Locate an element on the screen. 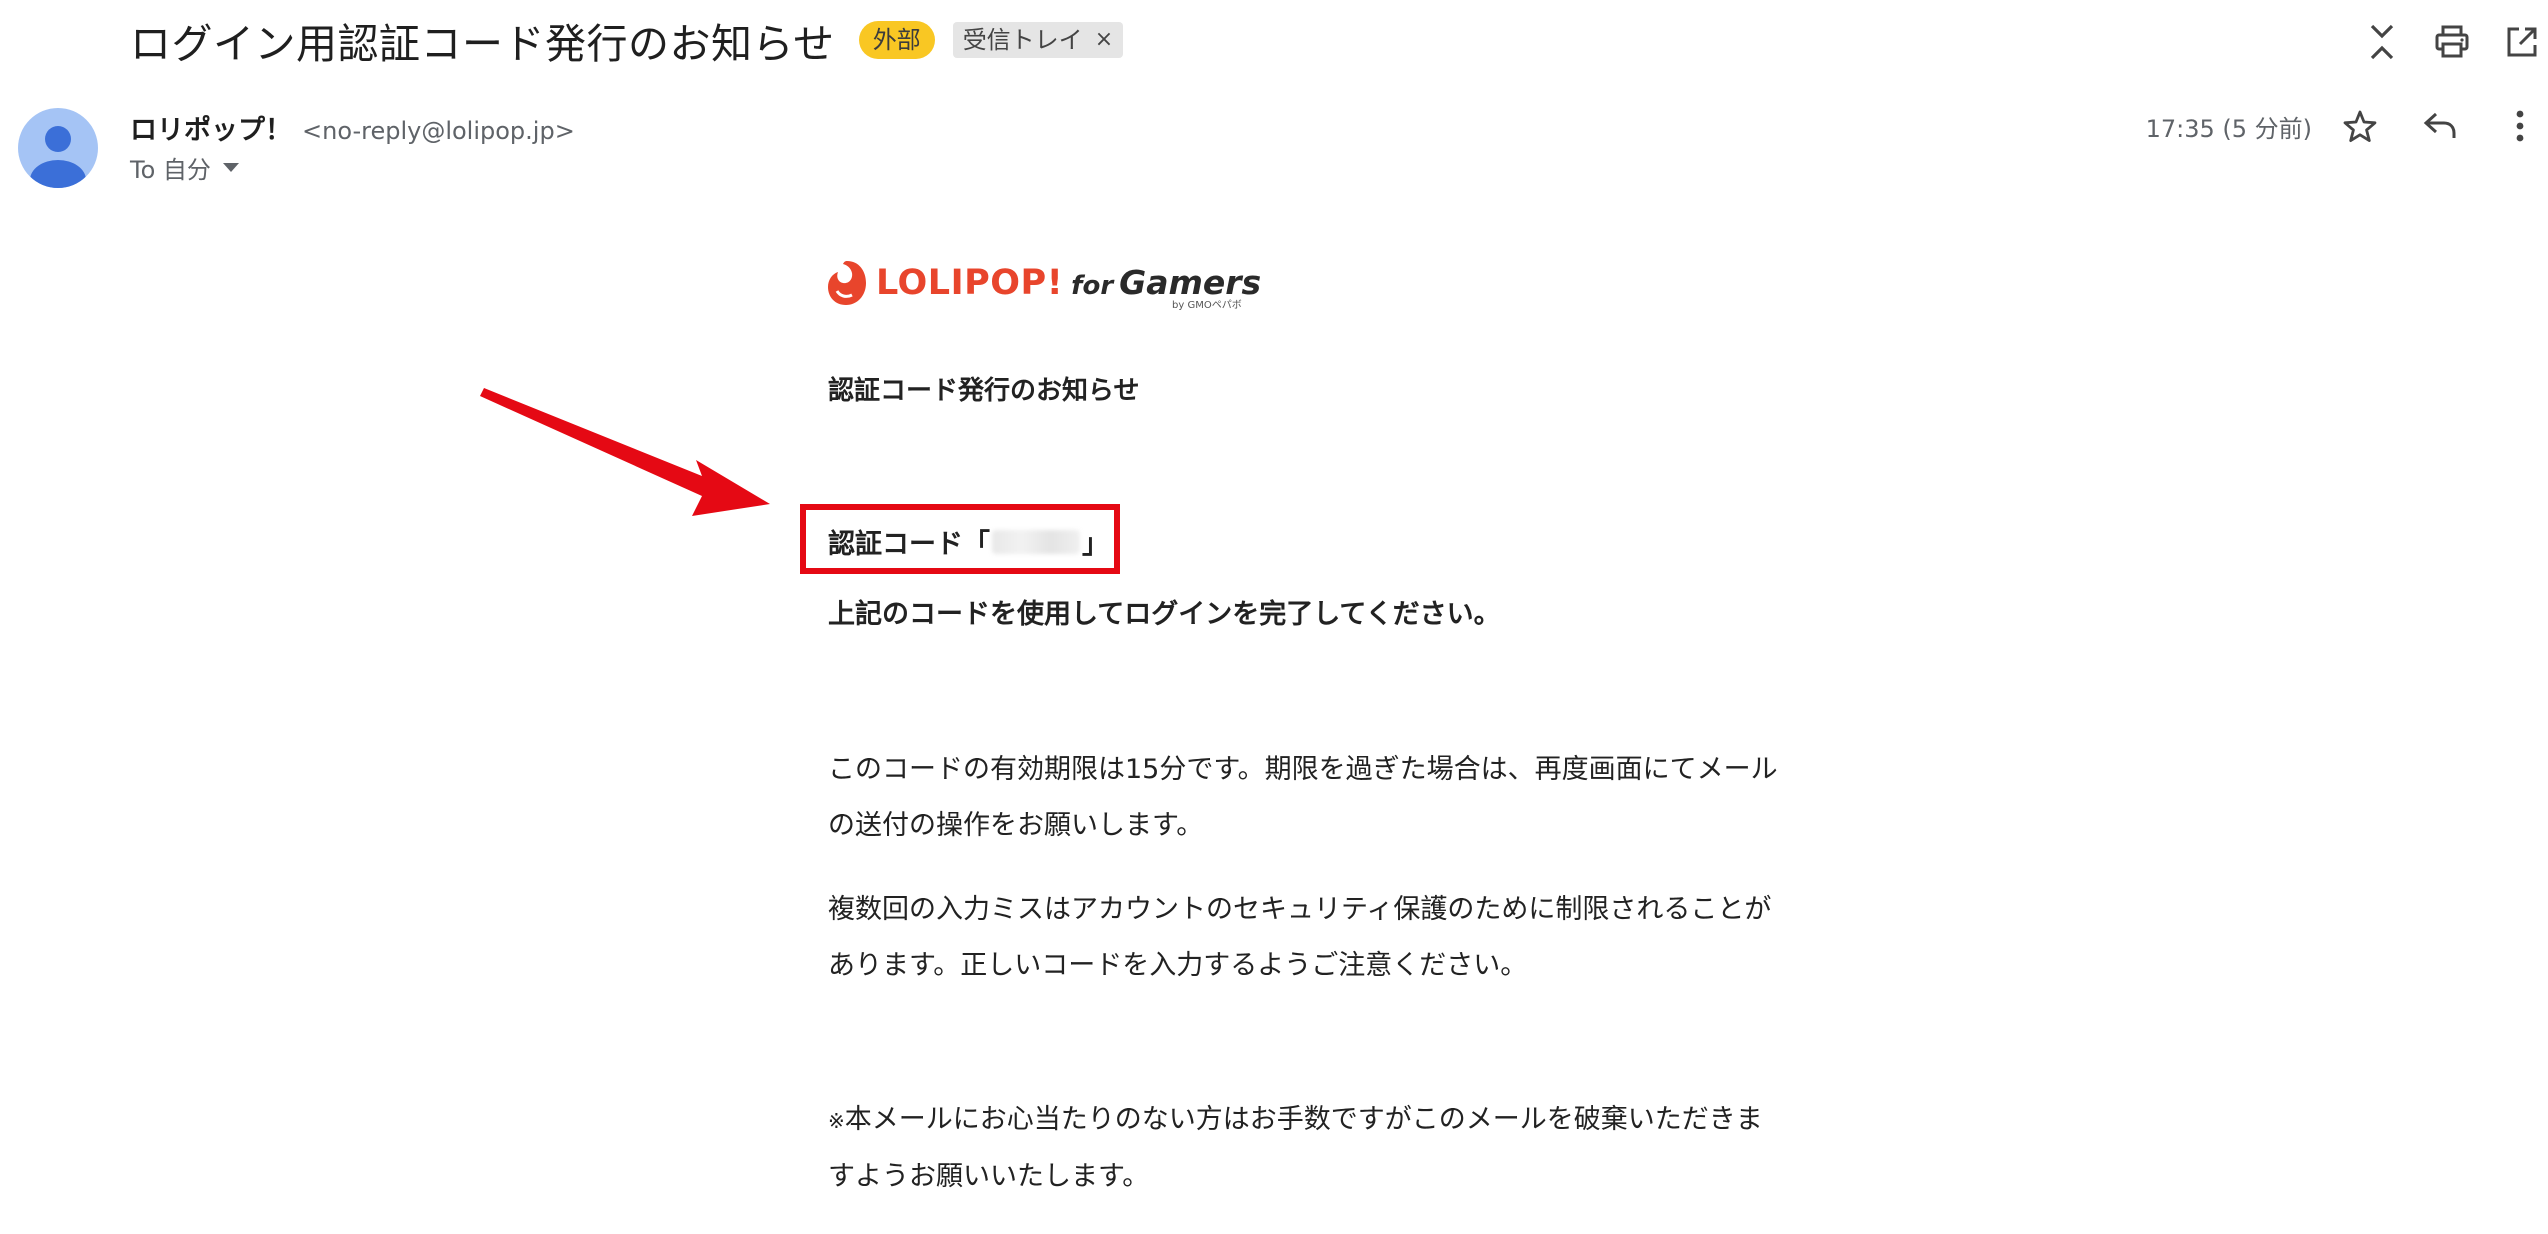 This screenshot has width=2548, height=1234. message-timestamp: 17:35 (5 分前) is located at coordinates (2228, 128).